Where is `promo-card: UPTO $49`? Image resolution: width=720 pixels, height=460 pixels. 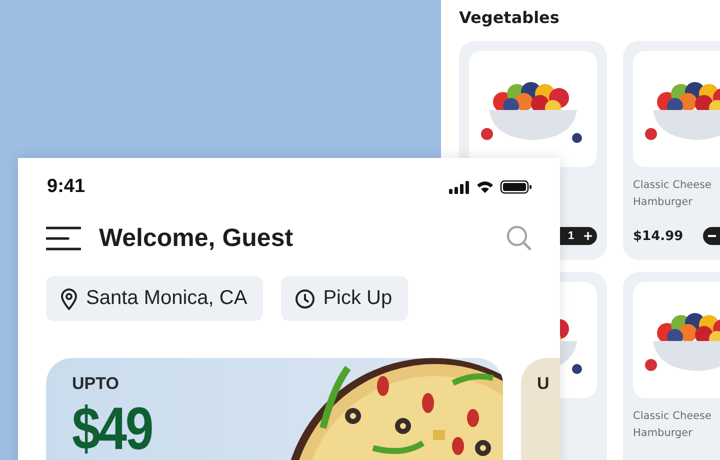 promo-card: UPTO $49 is located at coordinates (274, 409).